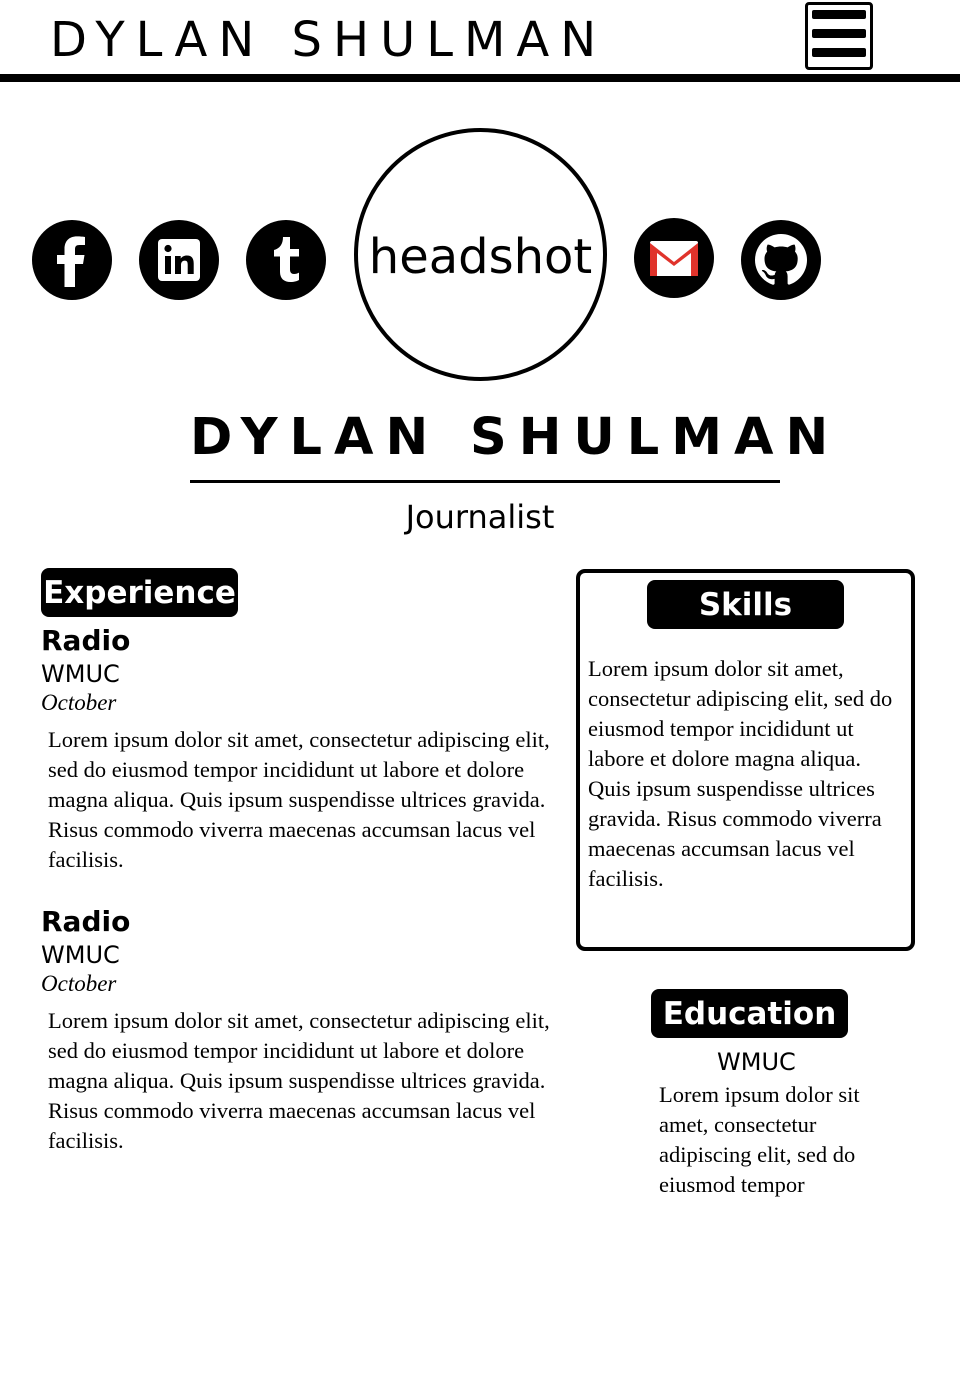 The height and width of the screenshot is (1376, 960). Describe the element at coordinates (179, 260) in the screenshot. I see `linkedin-icon` at that location.